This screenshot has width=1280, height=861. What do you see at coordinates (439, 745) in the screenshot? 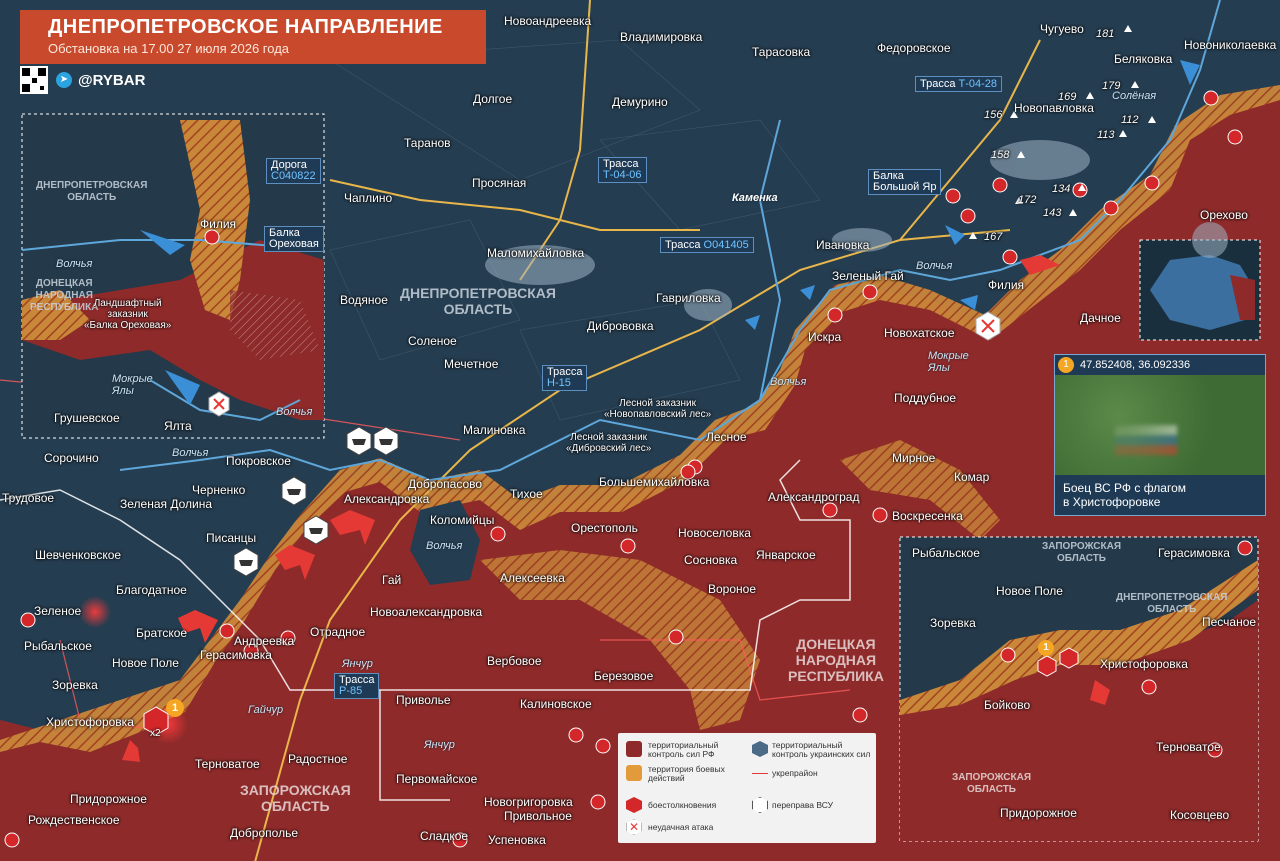
I see `river-label: Янчур` at bounding box center [439, 745].